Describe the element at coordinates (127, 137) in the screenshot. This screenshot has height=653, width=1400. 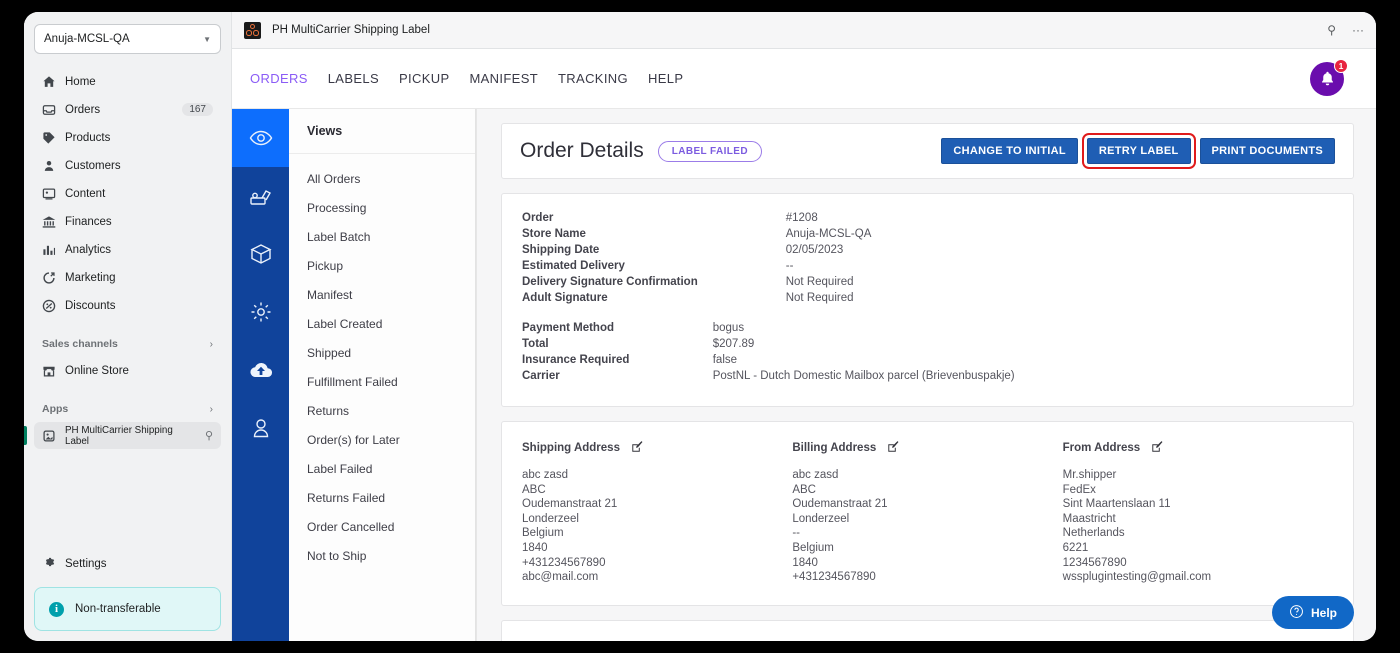
I see `sidebar-item-products: Products` at that location.